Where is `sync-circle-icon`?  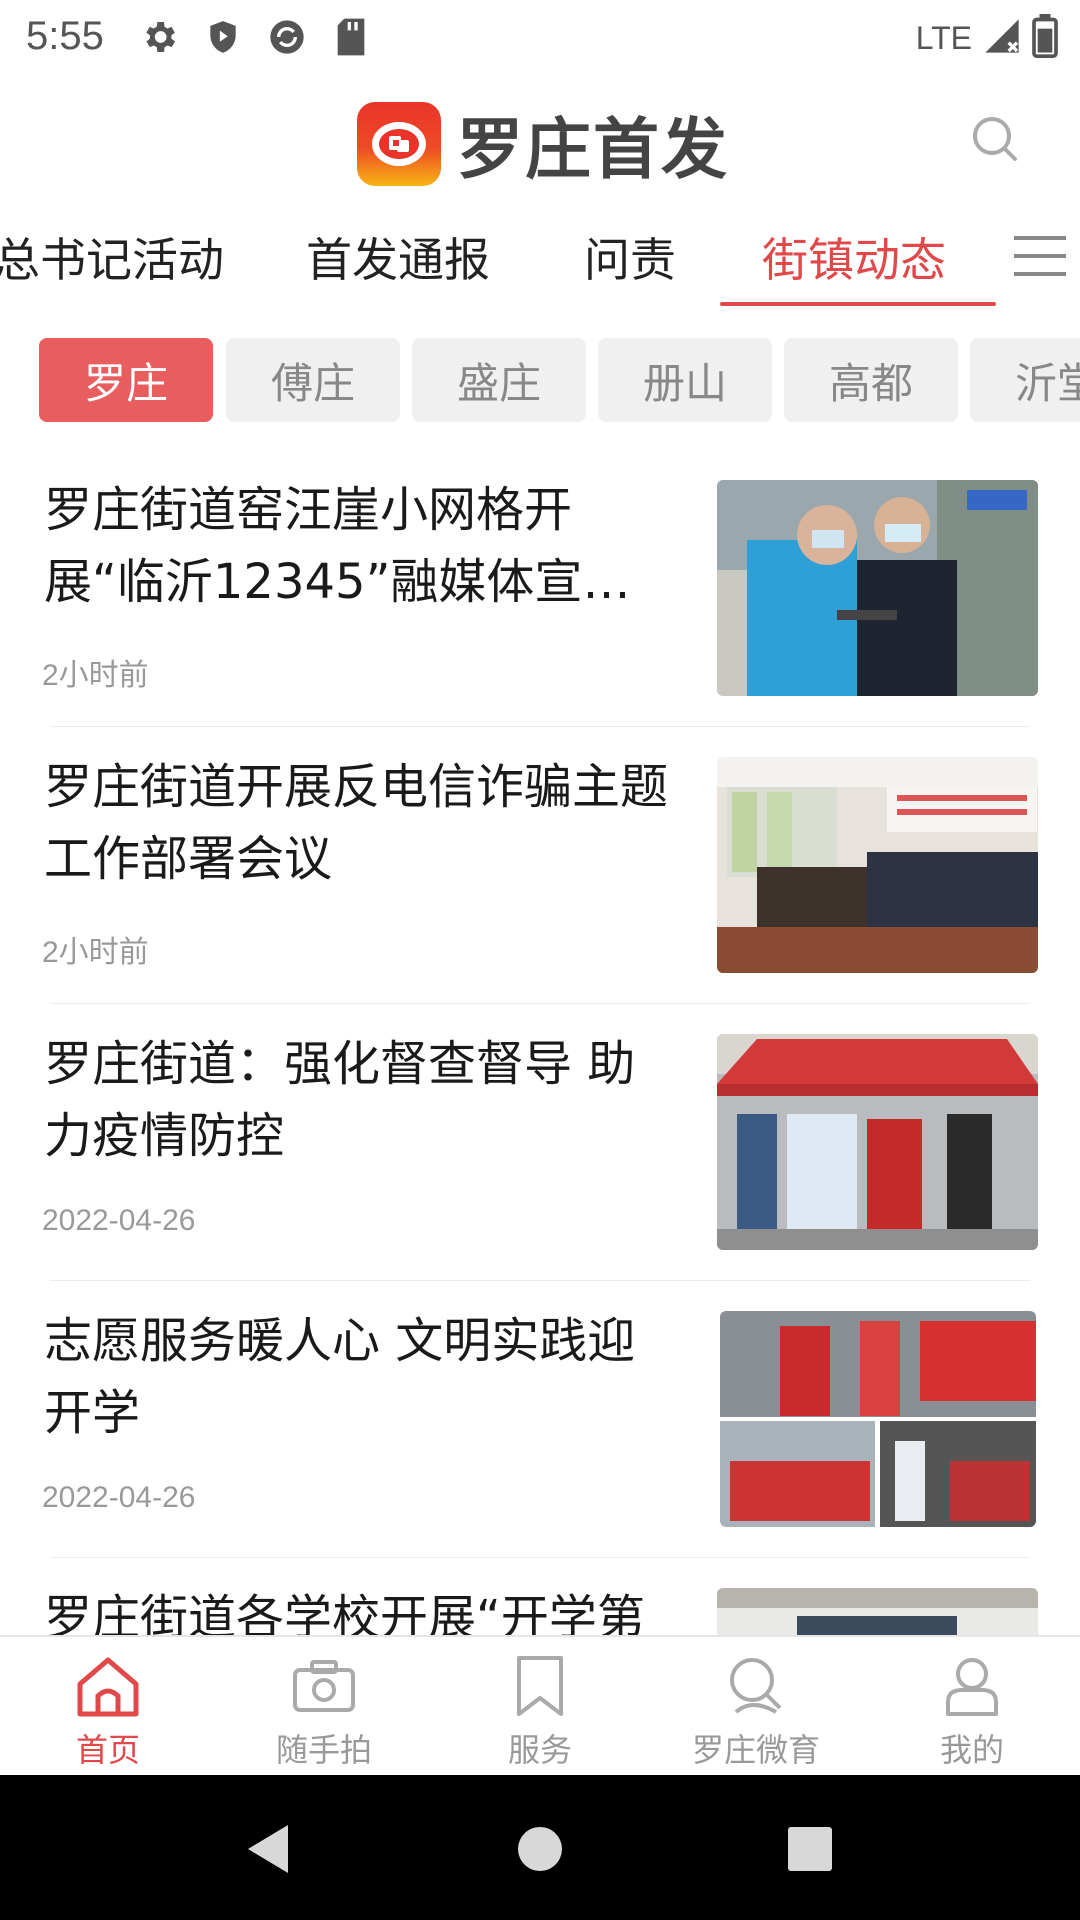 sync-circle-icon is located at coordinates (287, 37).